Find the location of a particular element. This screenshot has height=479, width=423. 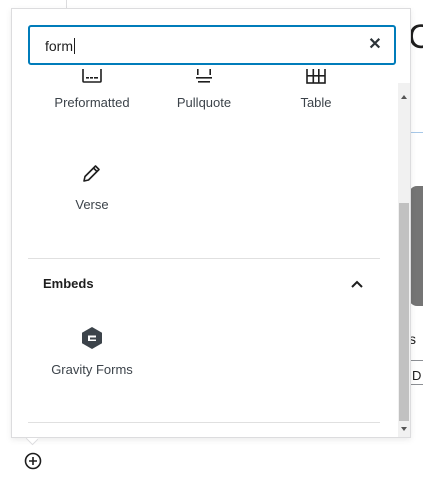

scrollbar-thumb is located at coordinates (404, 312).